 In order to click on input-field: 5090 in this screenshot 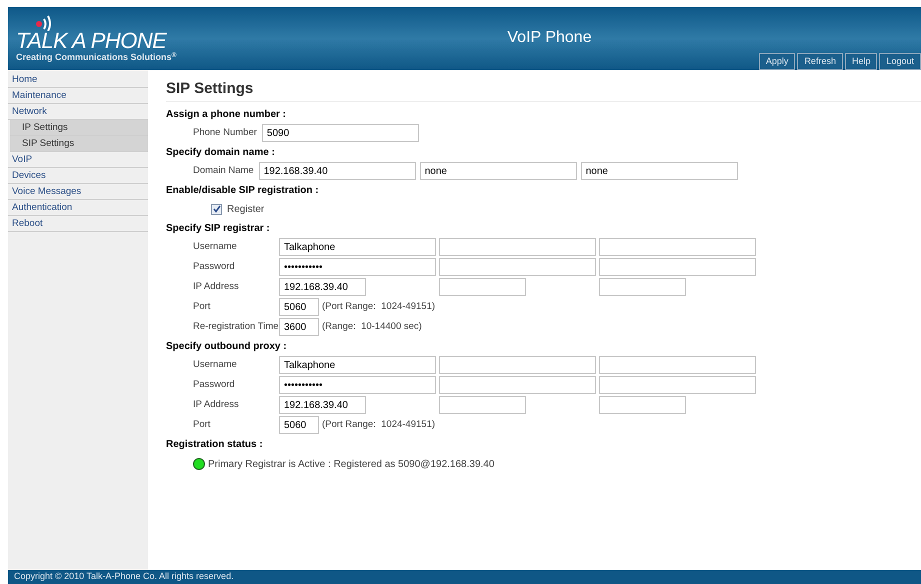, I will do `click(340, 133)`.